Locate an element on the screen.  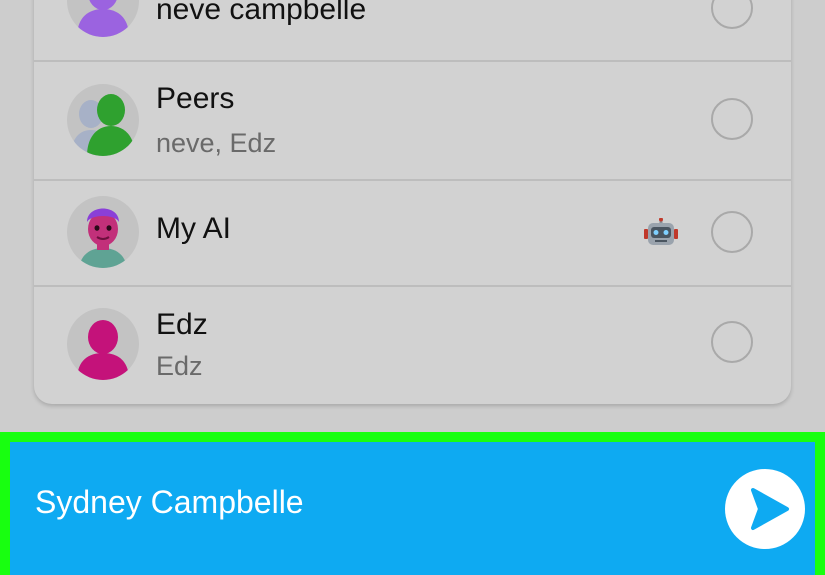
group-icon is located at coordinates (103, 120).